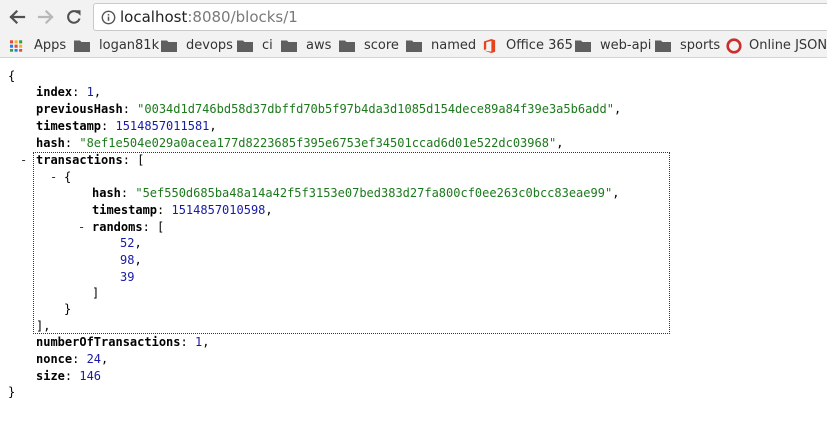 The image size is (827, 426). I want to click on url-text: localhost:8080/blocks/1, so click(209, 17).